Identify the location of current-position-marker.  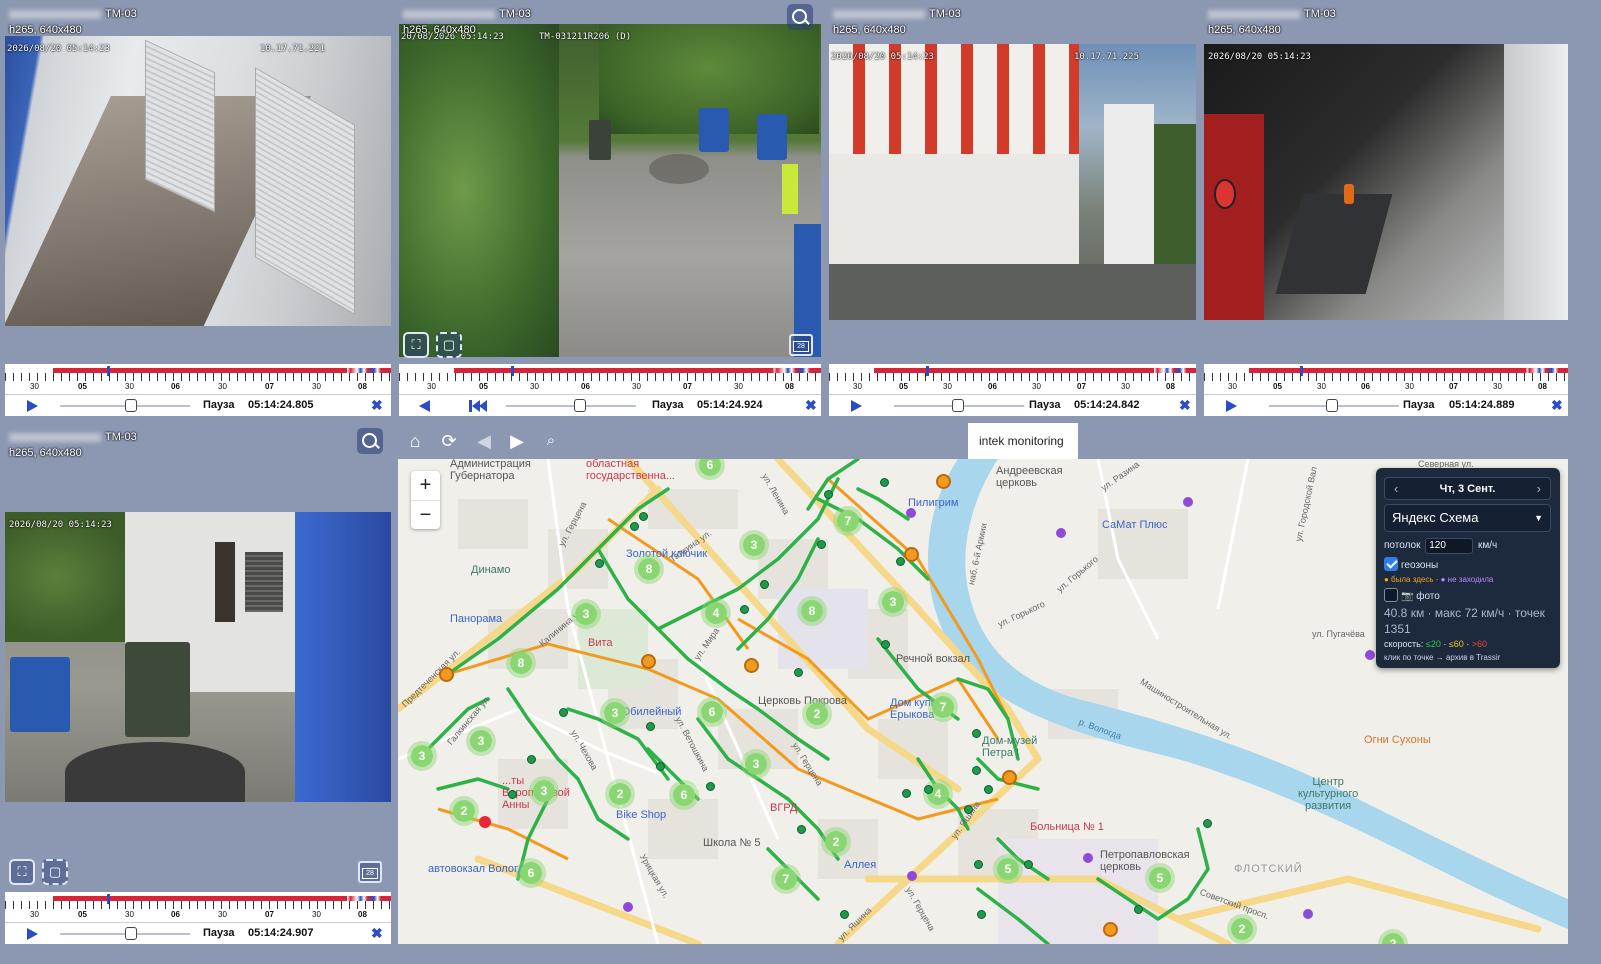
(485, 822).